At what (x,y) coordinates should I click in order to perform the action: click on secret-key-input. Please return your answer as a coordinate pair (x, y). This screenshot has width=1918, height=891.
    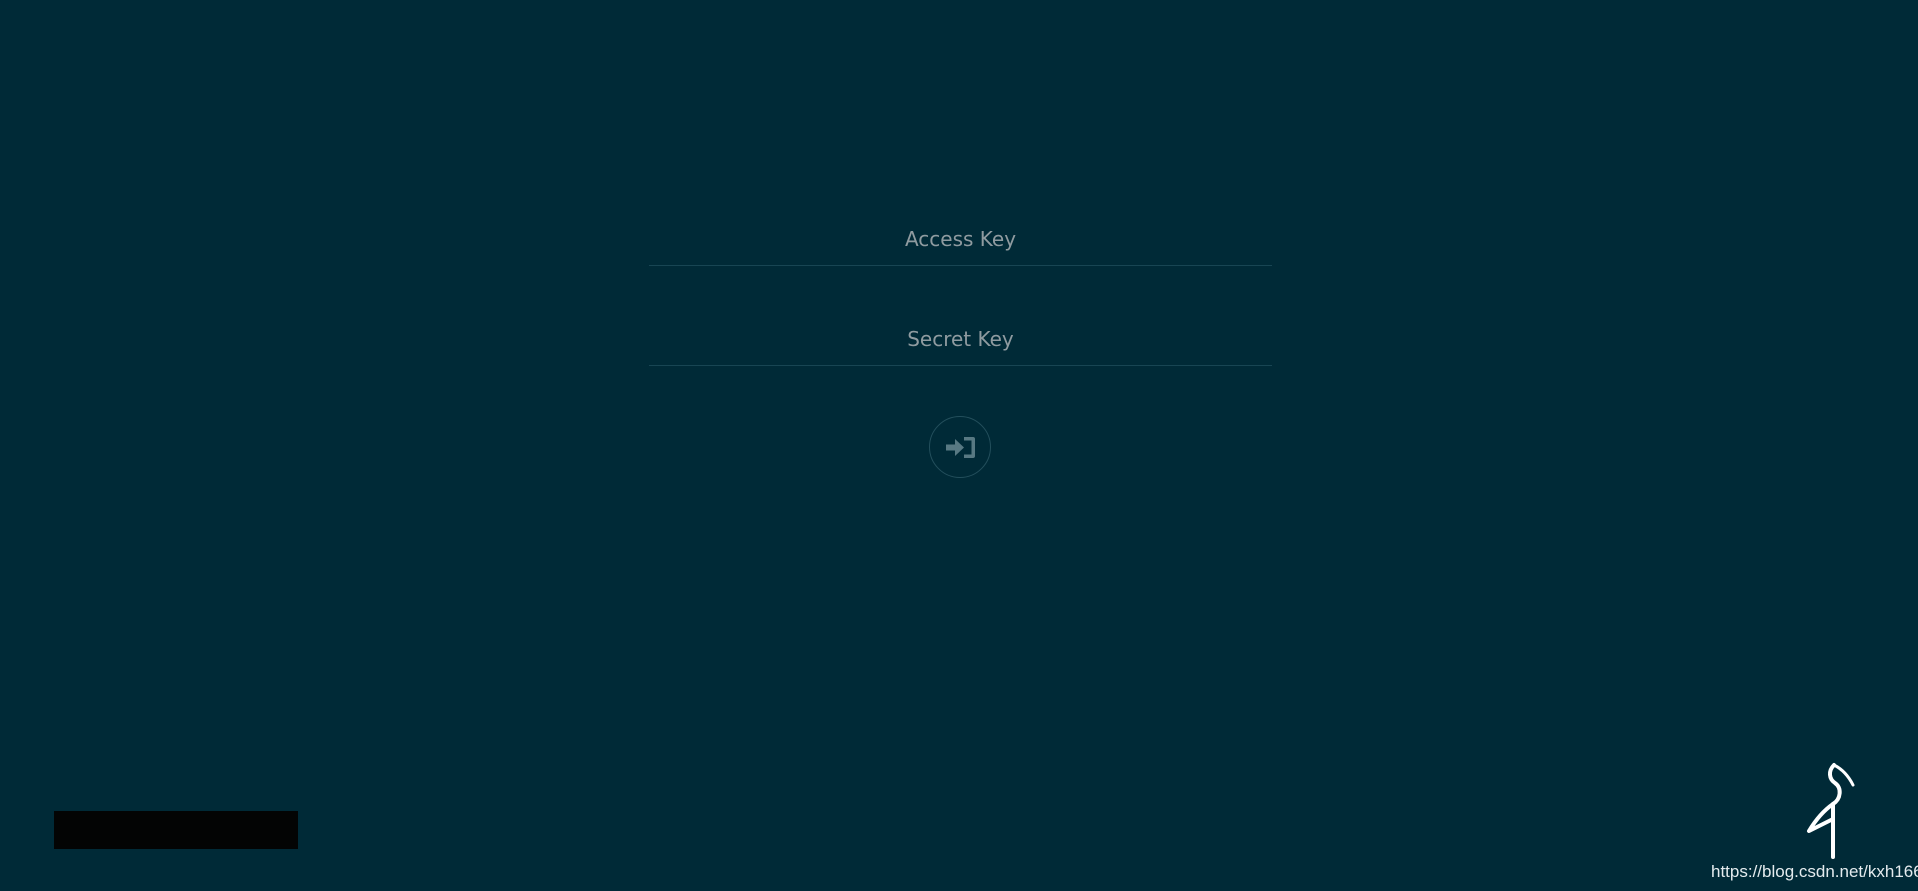
    Looking at the image, I should click on (960, 338).